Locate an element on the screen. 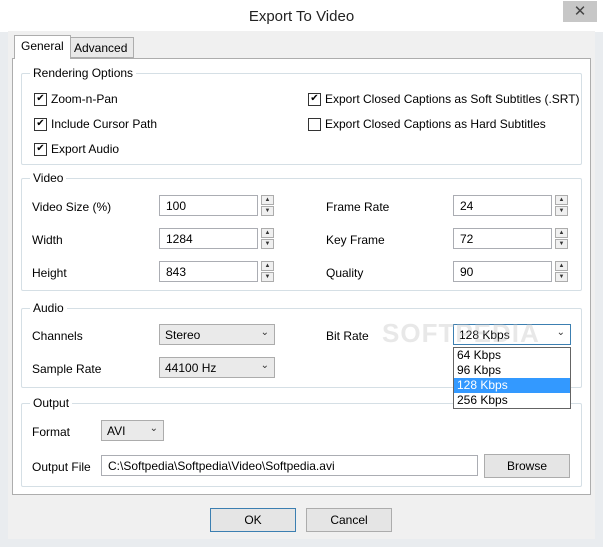  key-frame-label: Key Frame is located at coordinates (355, 240).